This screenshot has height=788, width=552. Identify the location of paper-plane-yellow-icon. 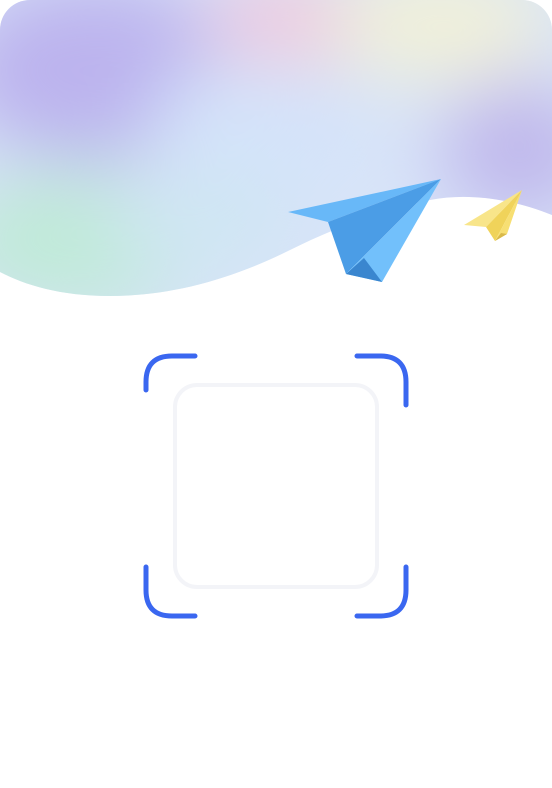
(493, 215).